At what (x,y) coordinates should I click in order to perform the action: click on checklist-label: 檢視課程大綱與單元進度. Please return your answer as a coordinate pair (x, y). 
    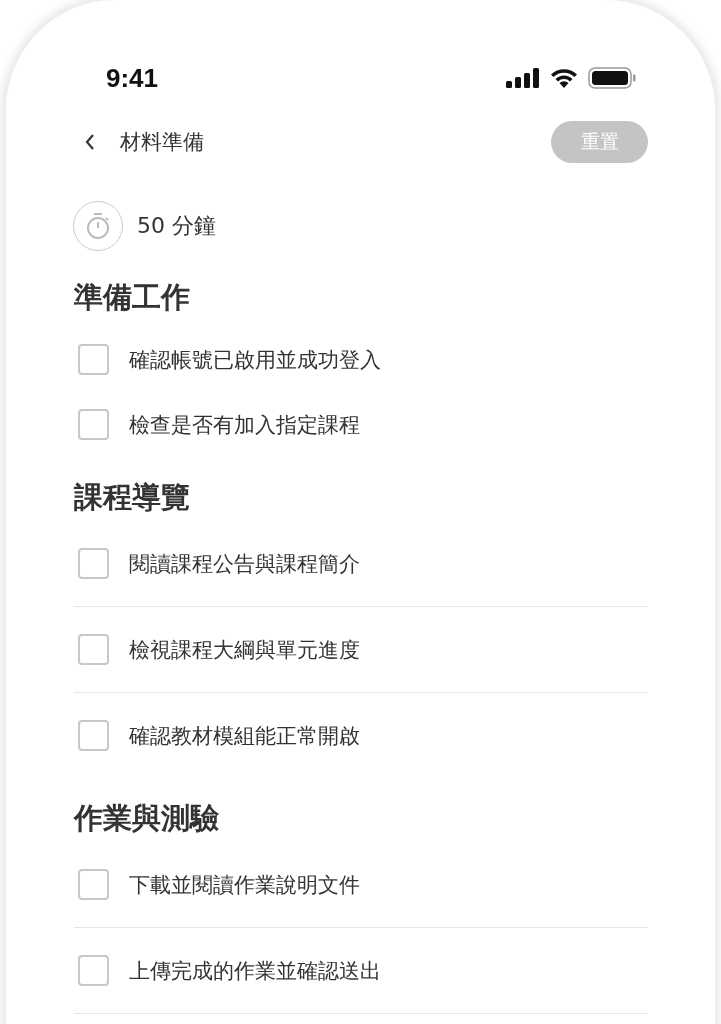
    Looking at the image, I should click on (244, 650).